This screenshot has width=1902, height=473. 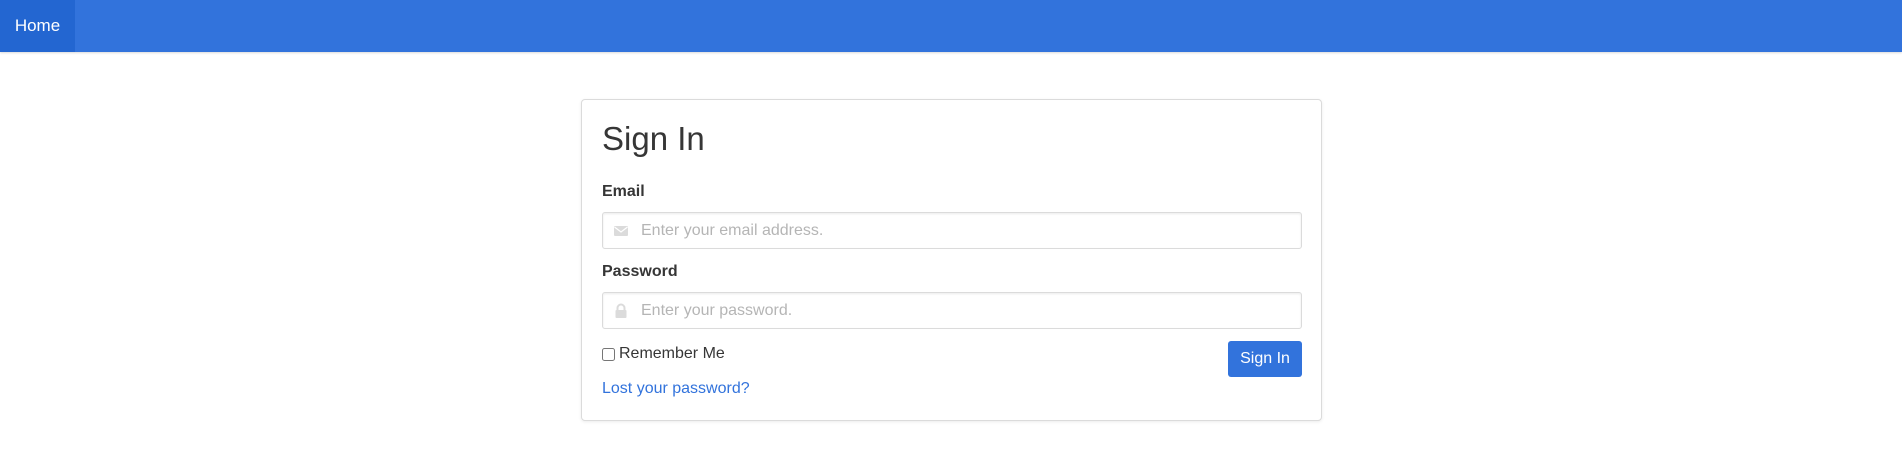 What do you see at coordinates (676, 389) in the screenshot?
I see `lost-password-link: Lost your password?` at bounding box center [676, 389].